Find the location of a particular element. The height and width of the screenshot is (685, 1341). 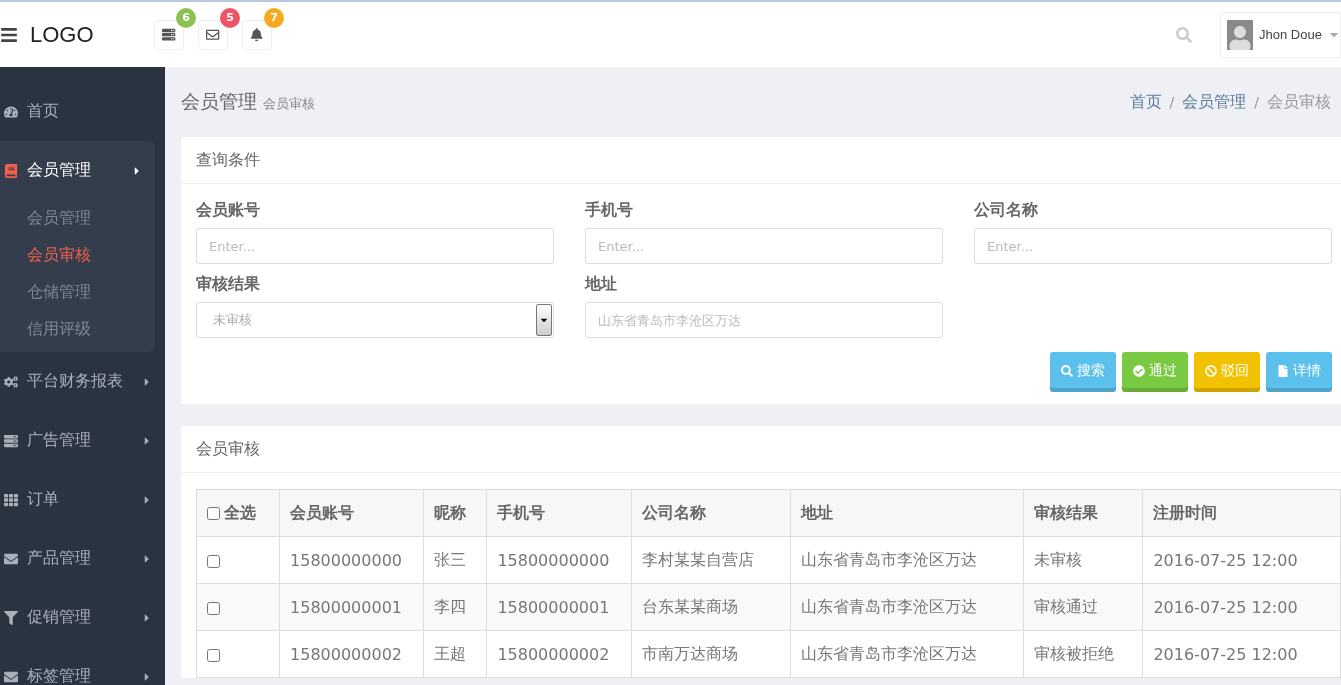

book-icon is located at coordinates (11, 170).